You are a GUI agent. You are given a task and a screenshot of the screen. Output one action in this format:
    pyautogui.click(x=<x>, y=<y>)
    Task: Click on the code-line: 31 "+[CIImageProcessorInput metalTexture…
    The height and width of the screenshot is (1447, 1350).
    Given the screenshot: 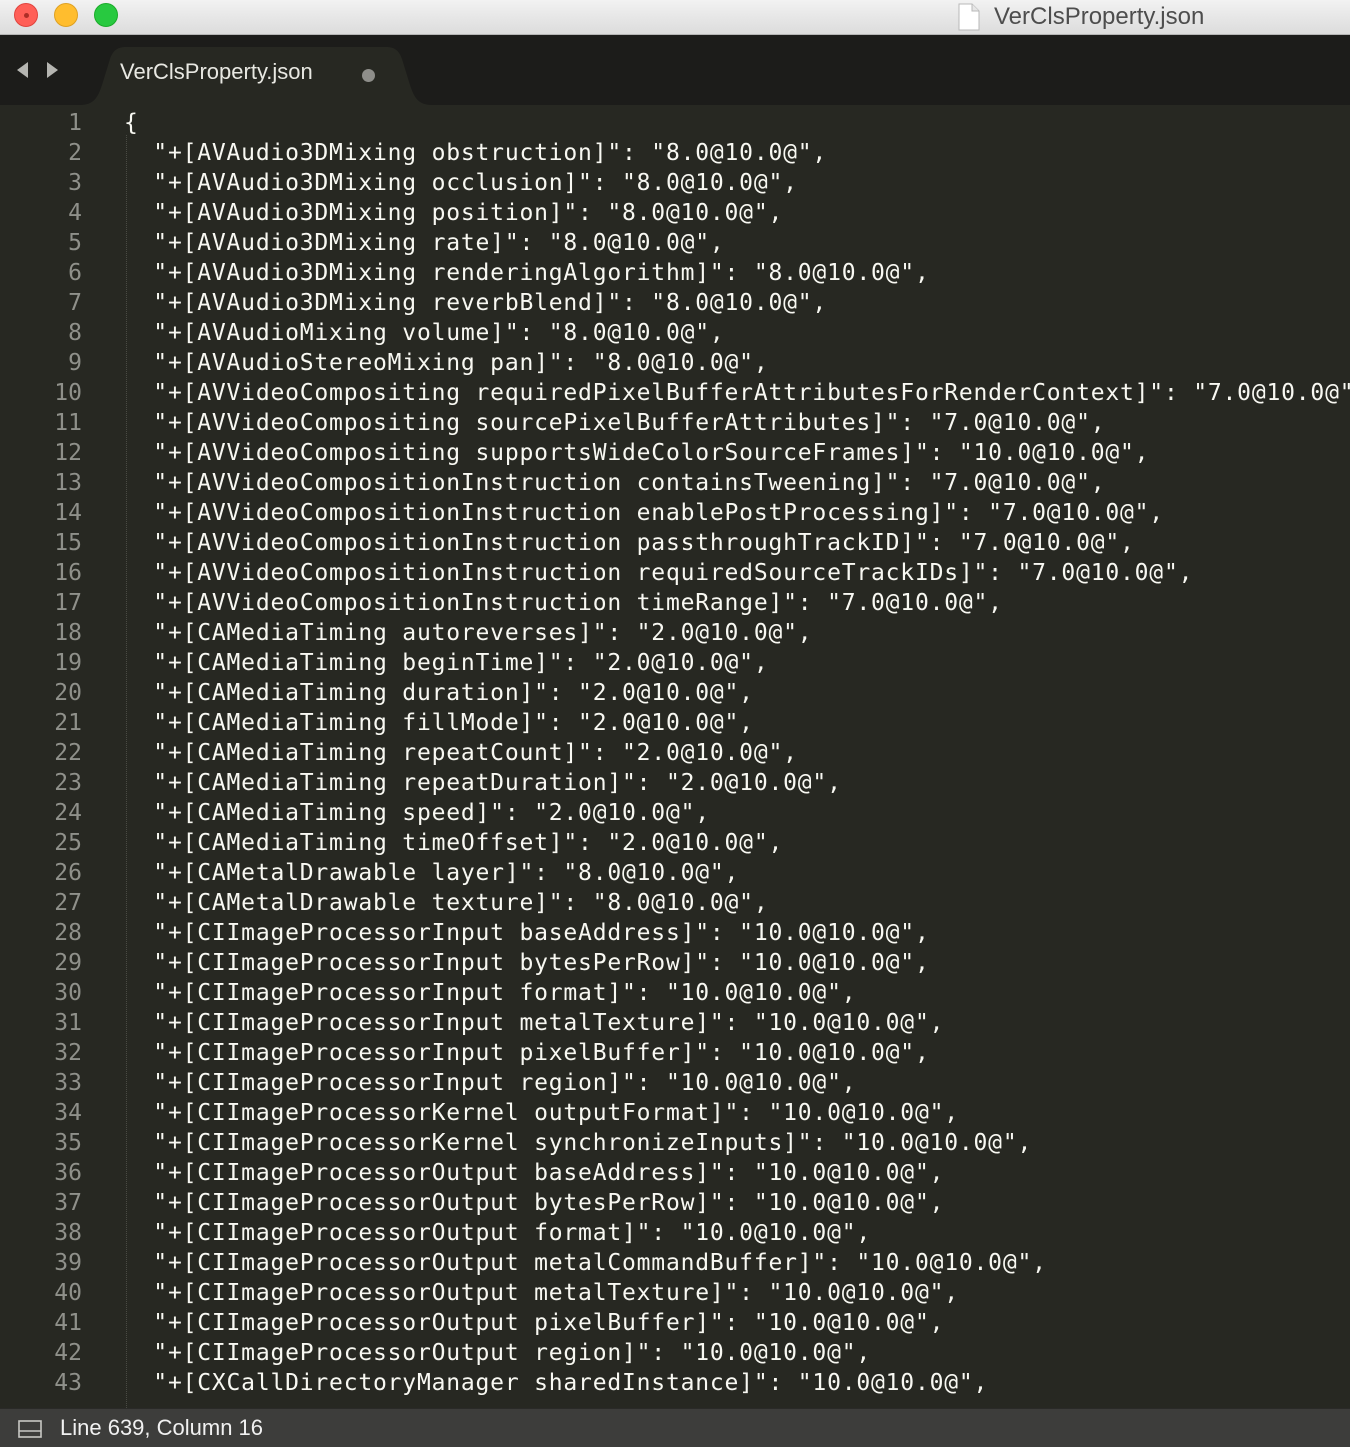 What is the action you would take?
    pyautogui.click(x=675, y=1023)
    